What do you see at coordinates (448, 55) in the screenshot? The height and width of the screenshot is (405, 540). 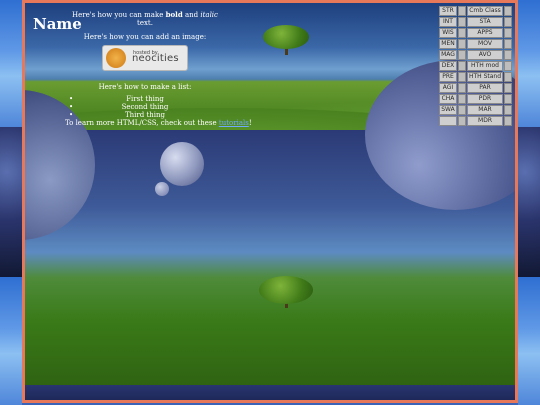 I see `stat-button: MAG` at bounding box center [448, 55].